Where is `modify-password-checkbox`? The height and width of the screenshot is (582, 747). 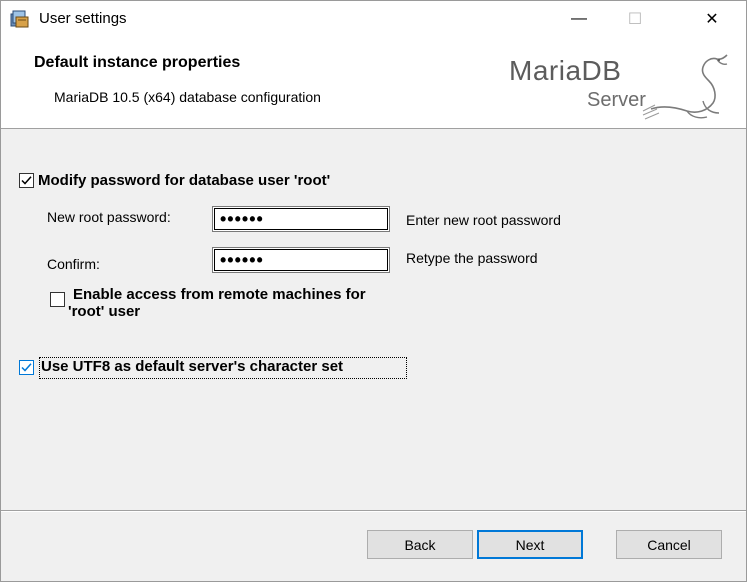
modify-password-checkbox is located at coordinates (26, 180).